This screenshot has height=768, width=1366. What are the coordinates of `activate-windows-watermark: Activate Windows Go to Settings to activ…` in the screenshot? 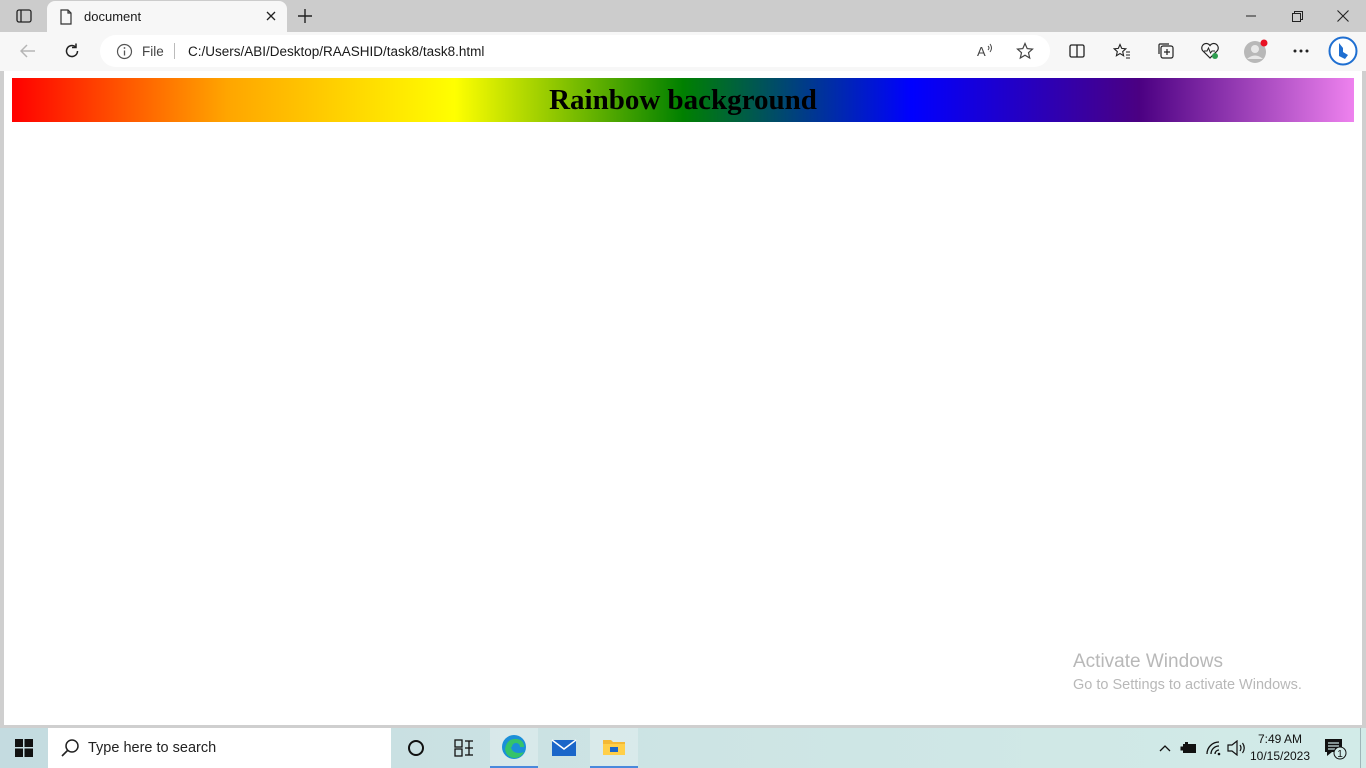 It's located at (1187, 672).